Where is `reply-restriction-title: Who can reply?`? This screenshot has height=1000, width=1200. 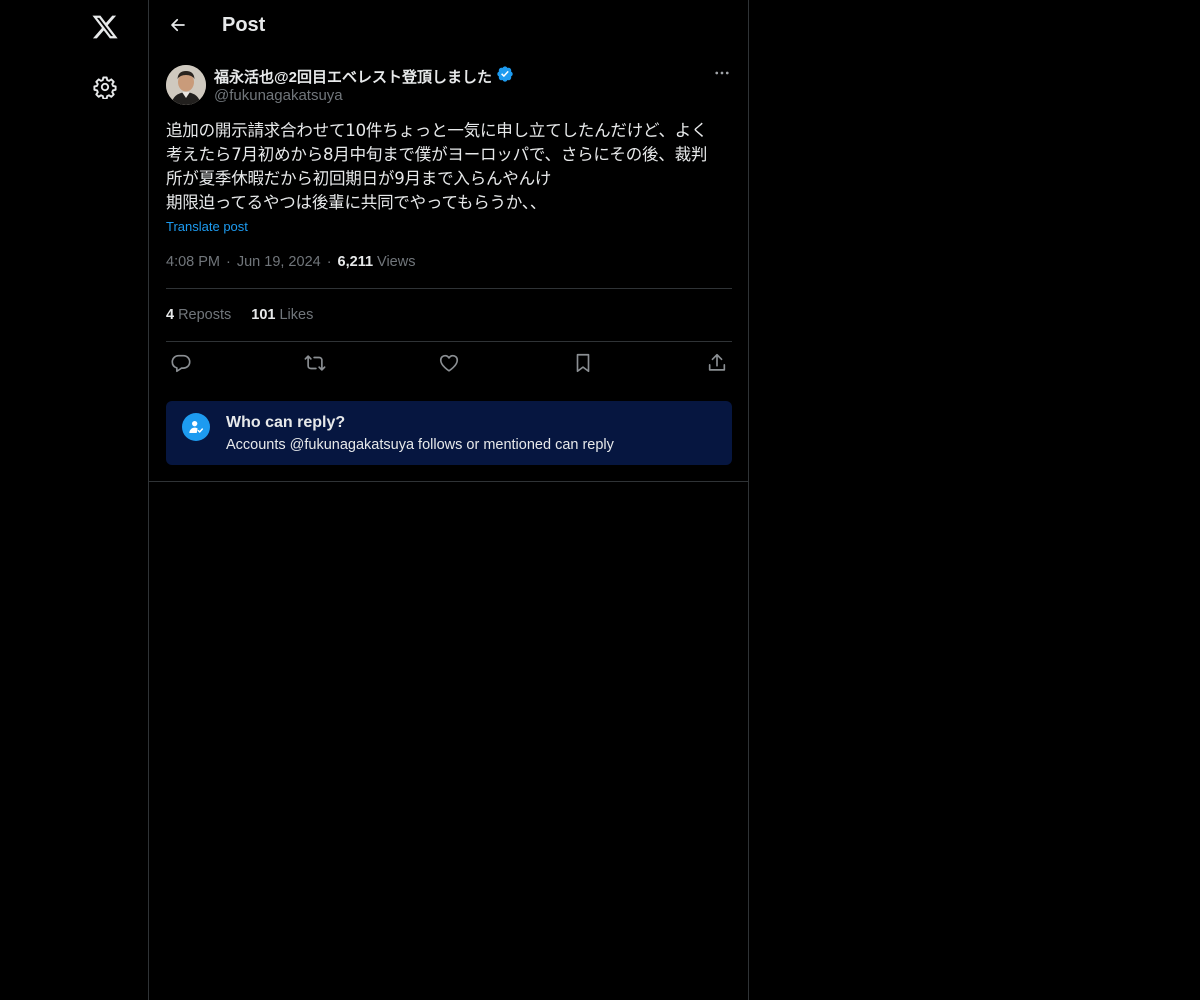
reply-restriction-title: Who can reply? is located at coordinates (286, 422).